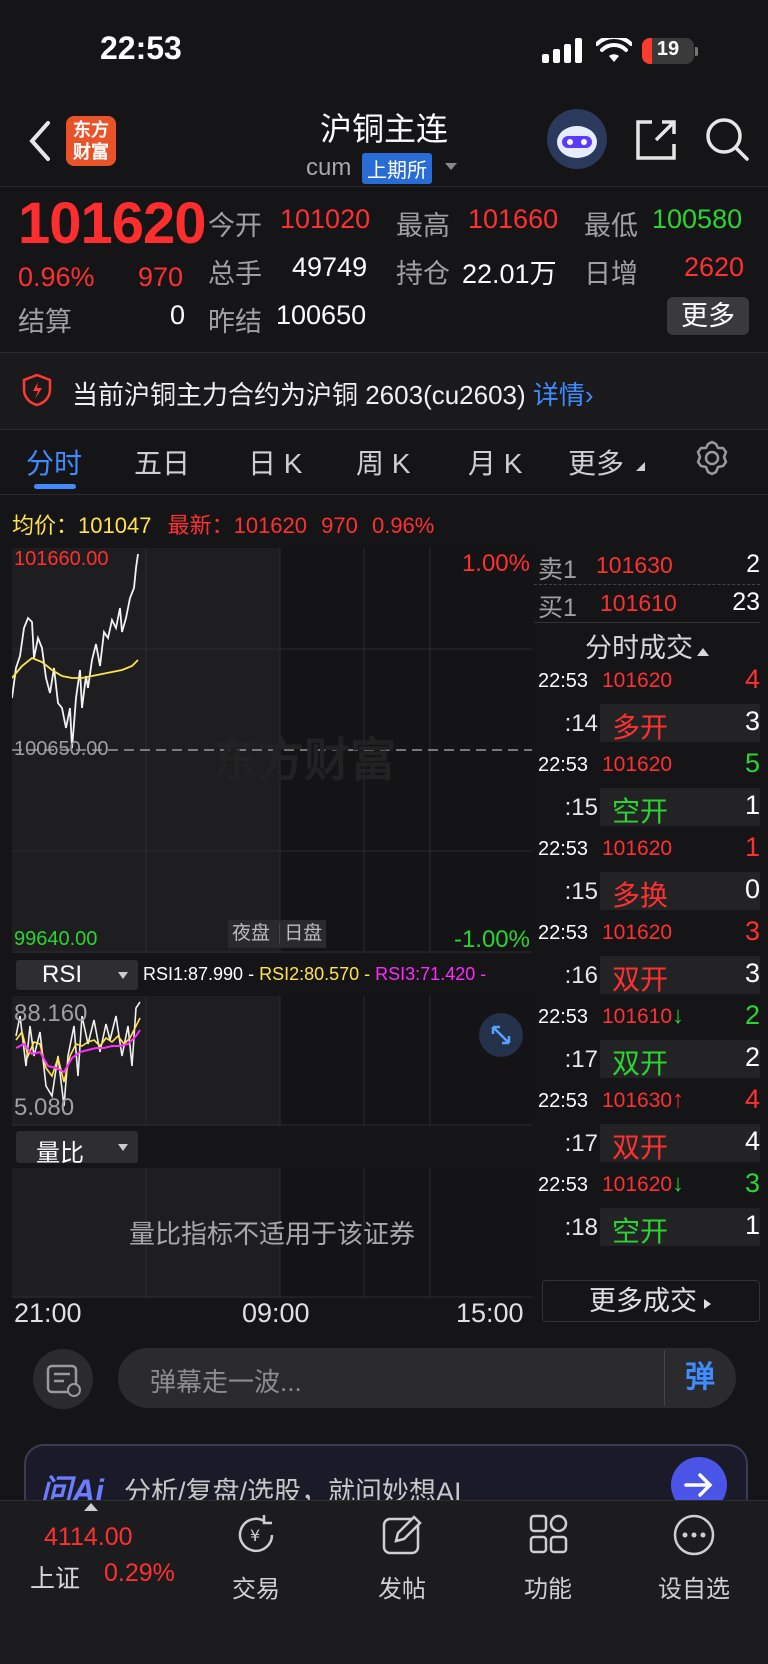  Describe the element at coordinates (425, 974) in the screenshot. I see `rsi3-value: RSI3:71.420` at that location.